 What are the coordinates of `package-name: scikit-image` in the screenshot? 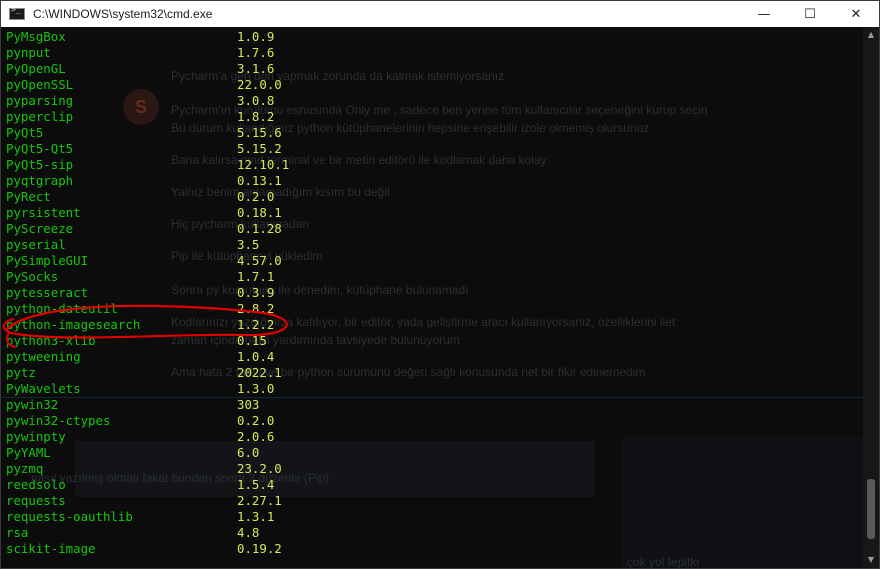 It's located at (51, 548).